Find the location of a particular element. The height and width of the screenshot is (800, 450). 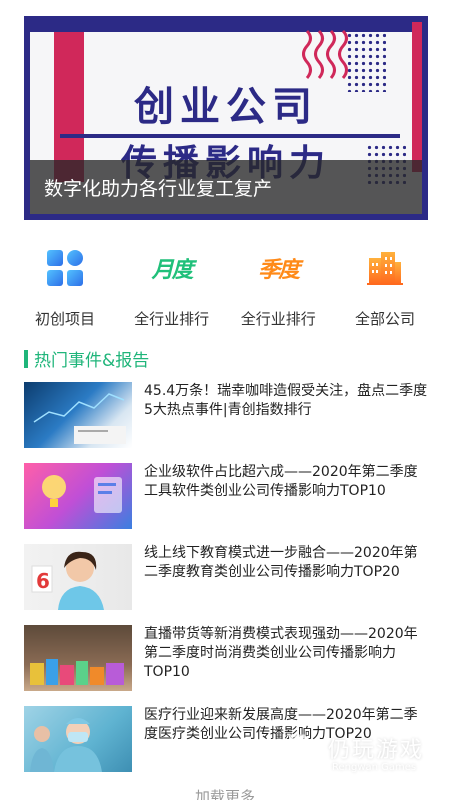

section-accent-bar is located at coordinates (26, 358).